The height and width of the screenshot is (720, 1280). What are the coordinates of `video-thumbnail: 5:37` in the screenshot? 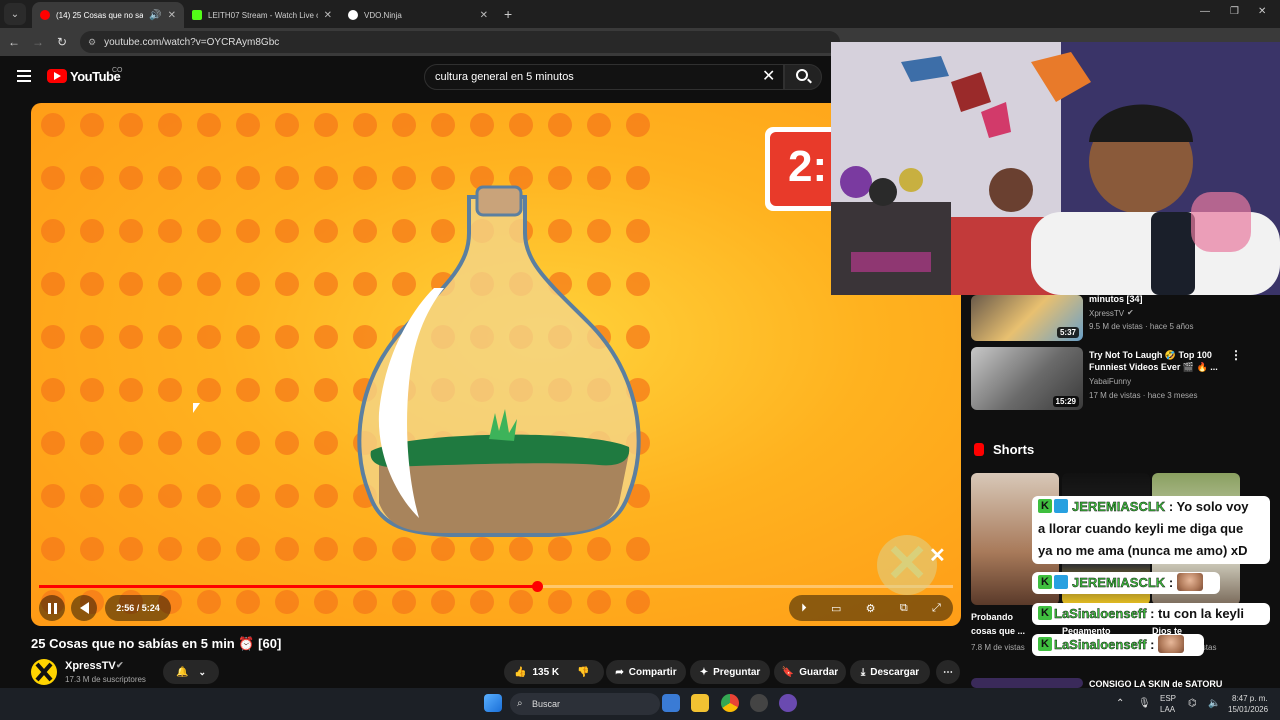 It's located at (1027, 318).